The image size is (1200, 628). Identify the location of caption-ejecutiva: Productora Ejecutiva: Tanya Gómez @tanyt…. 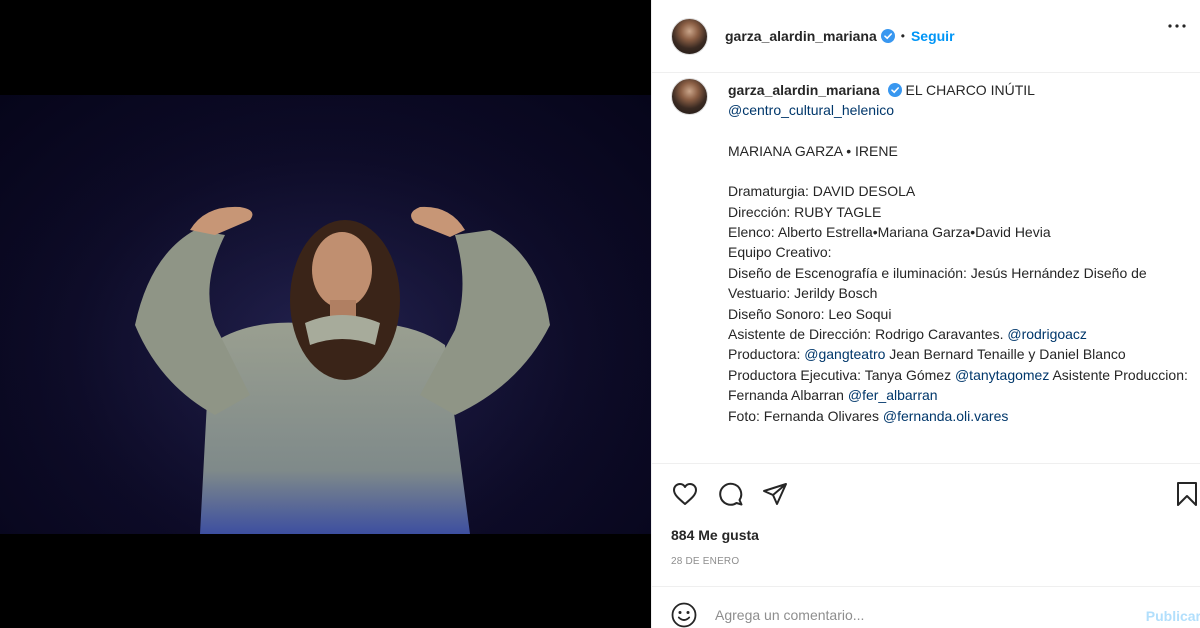
(964, 385).